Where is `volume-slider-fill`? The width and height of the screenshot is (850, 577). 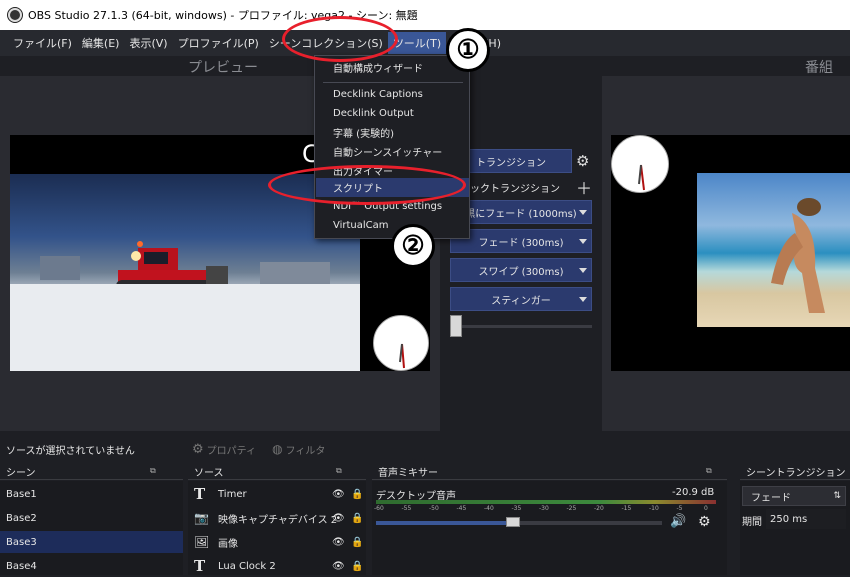
volume-slider-fill is located at coordinates (445, 523).